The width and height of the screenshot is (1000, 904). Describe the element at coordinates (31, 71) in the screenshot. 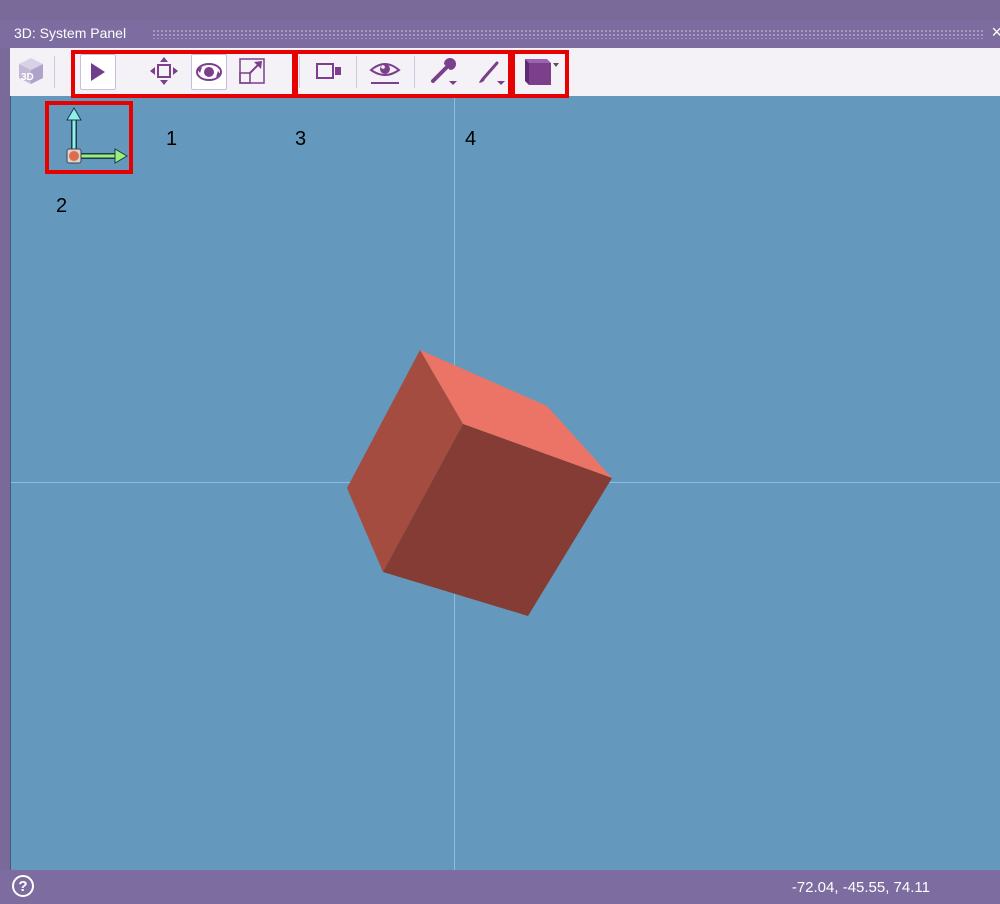

I see `3d-logo-icon: 3D` at that location.